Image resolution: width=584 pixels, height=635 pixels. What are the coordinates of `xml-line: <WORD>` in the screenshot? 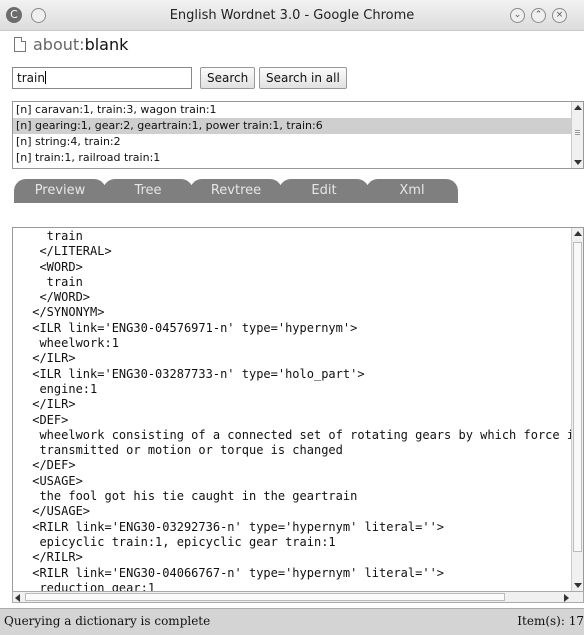 It's located at (54, 266).